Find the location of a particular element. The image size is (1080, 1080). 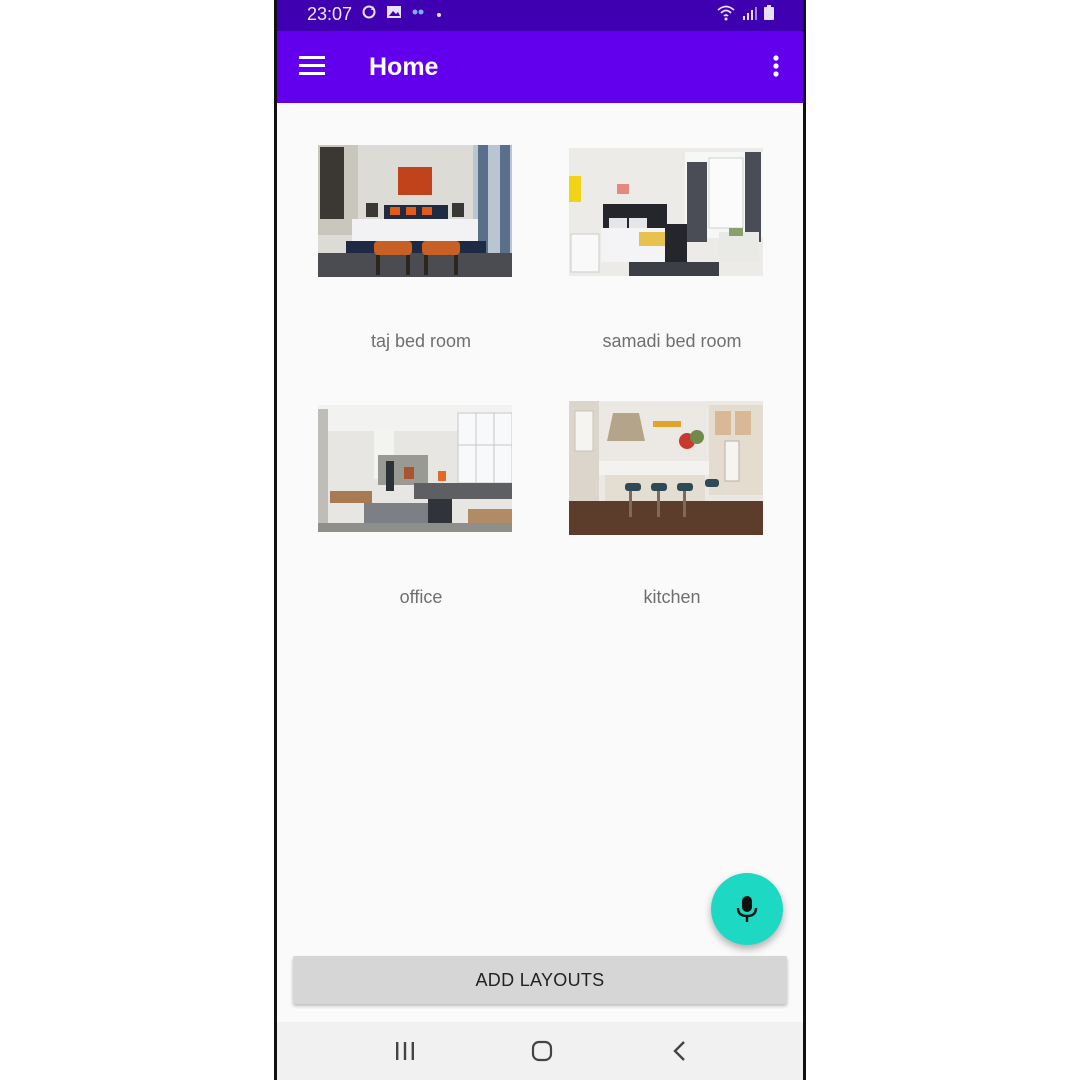

layout-item-kitchen: kitchen is located at coordinates (672, 507).